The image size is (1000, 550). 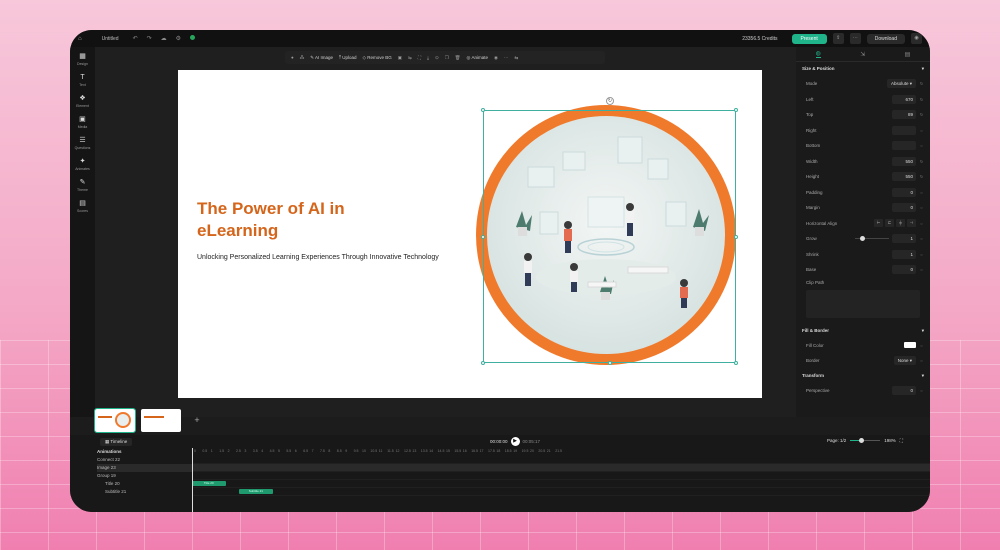 What do you see at coordinates (855, 38) in the screenshot?
I see `more-icon: ⋯` at bounding box center [855, 38].